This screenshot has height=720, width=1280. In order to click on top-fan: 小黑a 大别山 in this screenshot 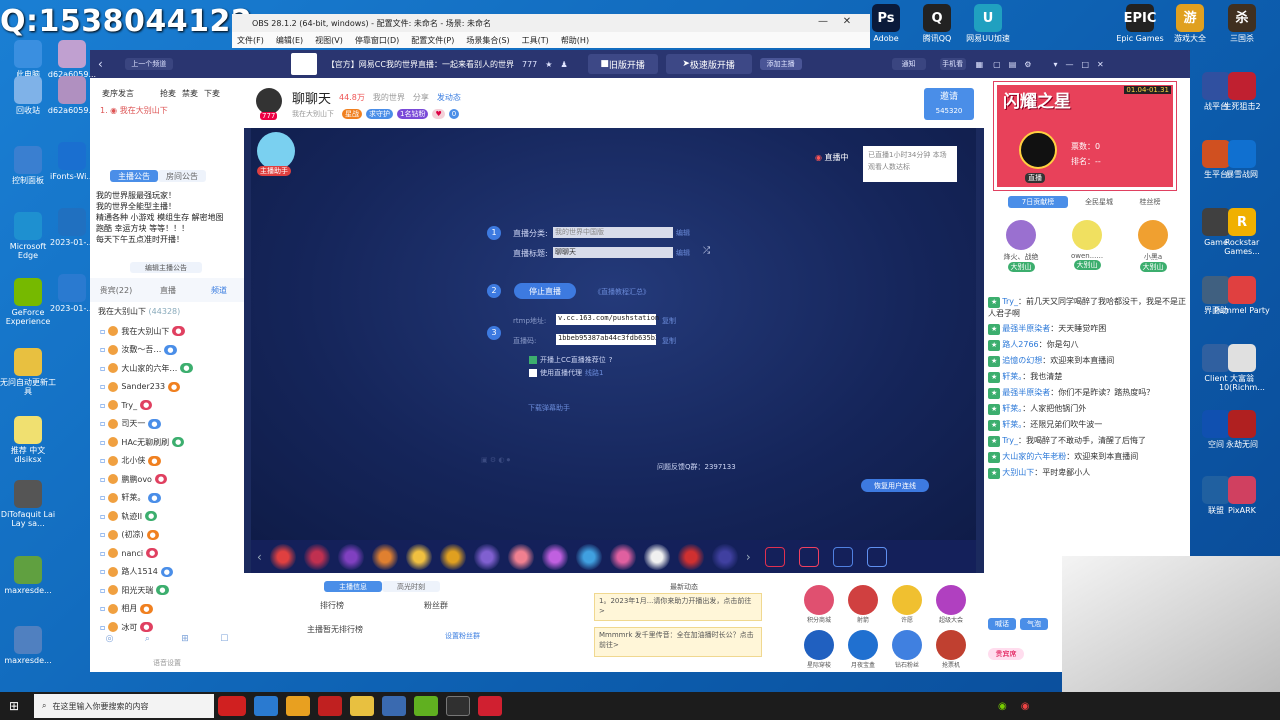, I will do `click(1153, 252)`.